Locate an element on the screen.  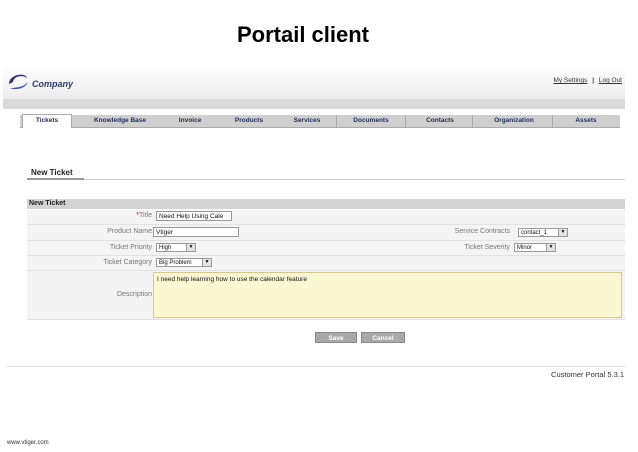
footer-divider is located at coordinates (316, 366).